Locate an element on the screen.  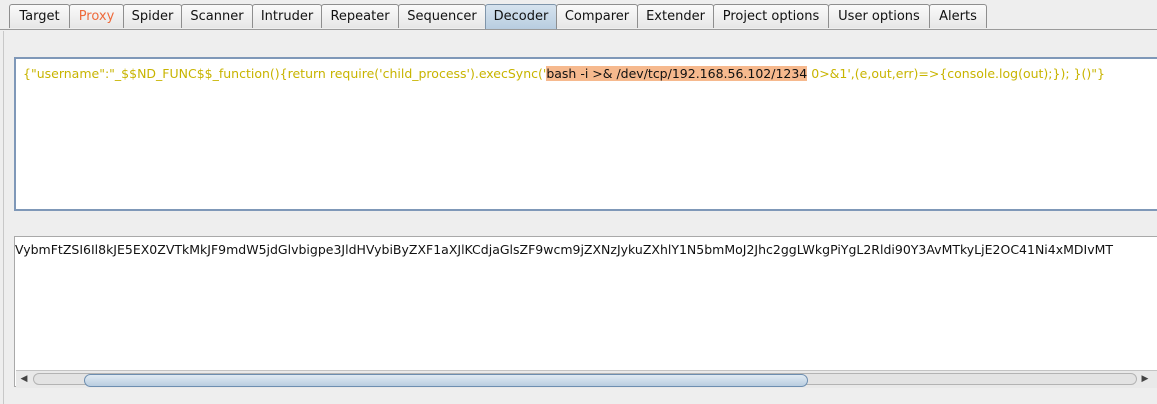
scroll-right-arrow-icon: ▶ is located at coordinates (1145, 379).